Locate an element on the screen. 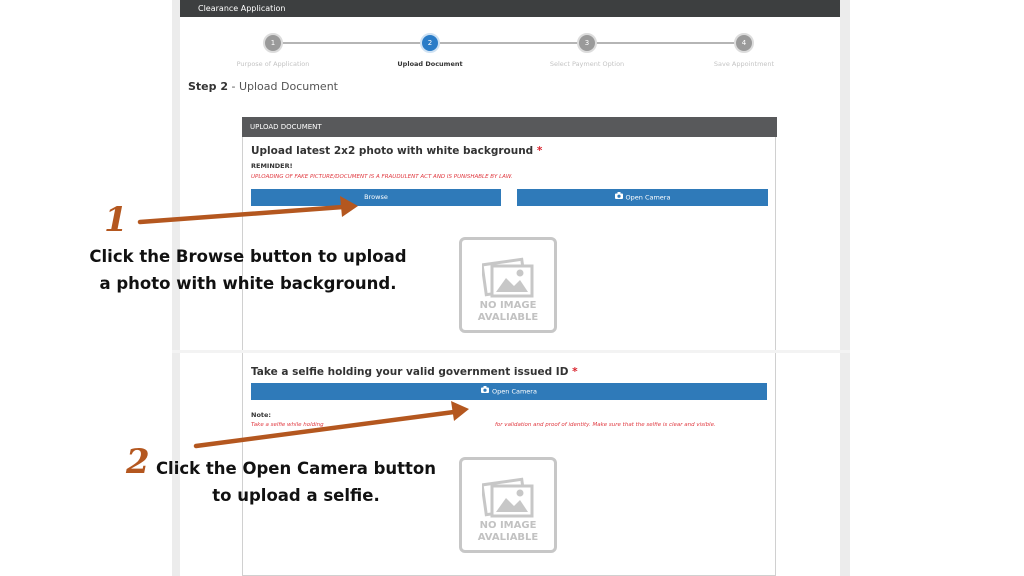 Image resolution: width=1024 pixels, height=576 pixels. annotation-1-line1: Click the Browse button to upload is located at coordinates (248, 256).